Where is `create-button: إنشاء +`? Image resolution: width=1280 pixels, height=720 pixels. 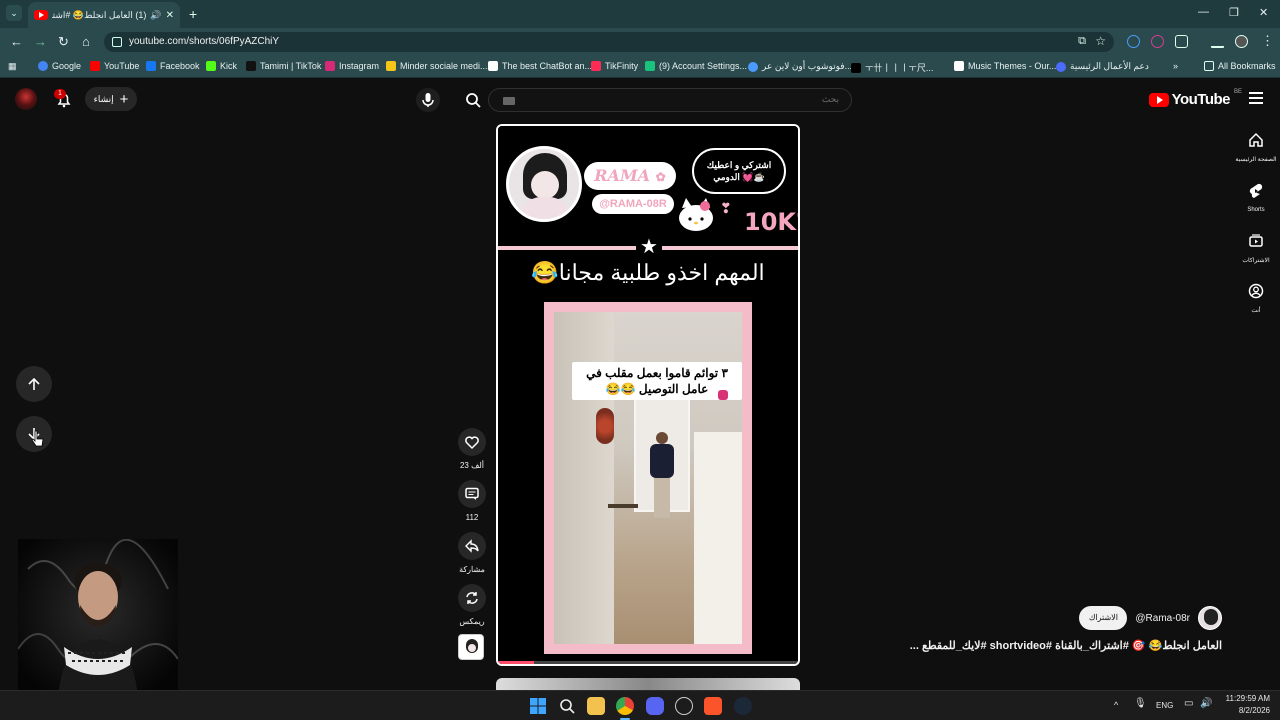
create-button: إنشاء + is located at coordinates (111, 99).